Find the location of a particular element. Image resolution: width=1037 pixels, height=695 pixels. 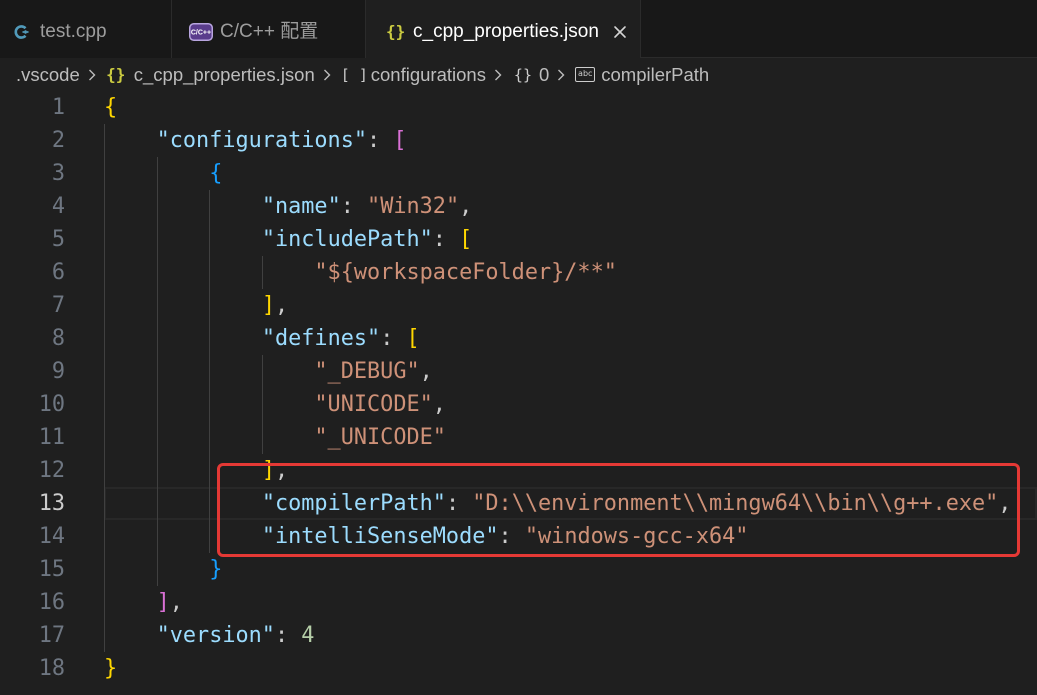

line-number: 13 is located at coordinates (32, 503).